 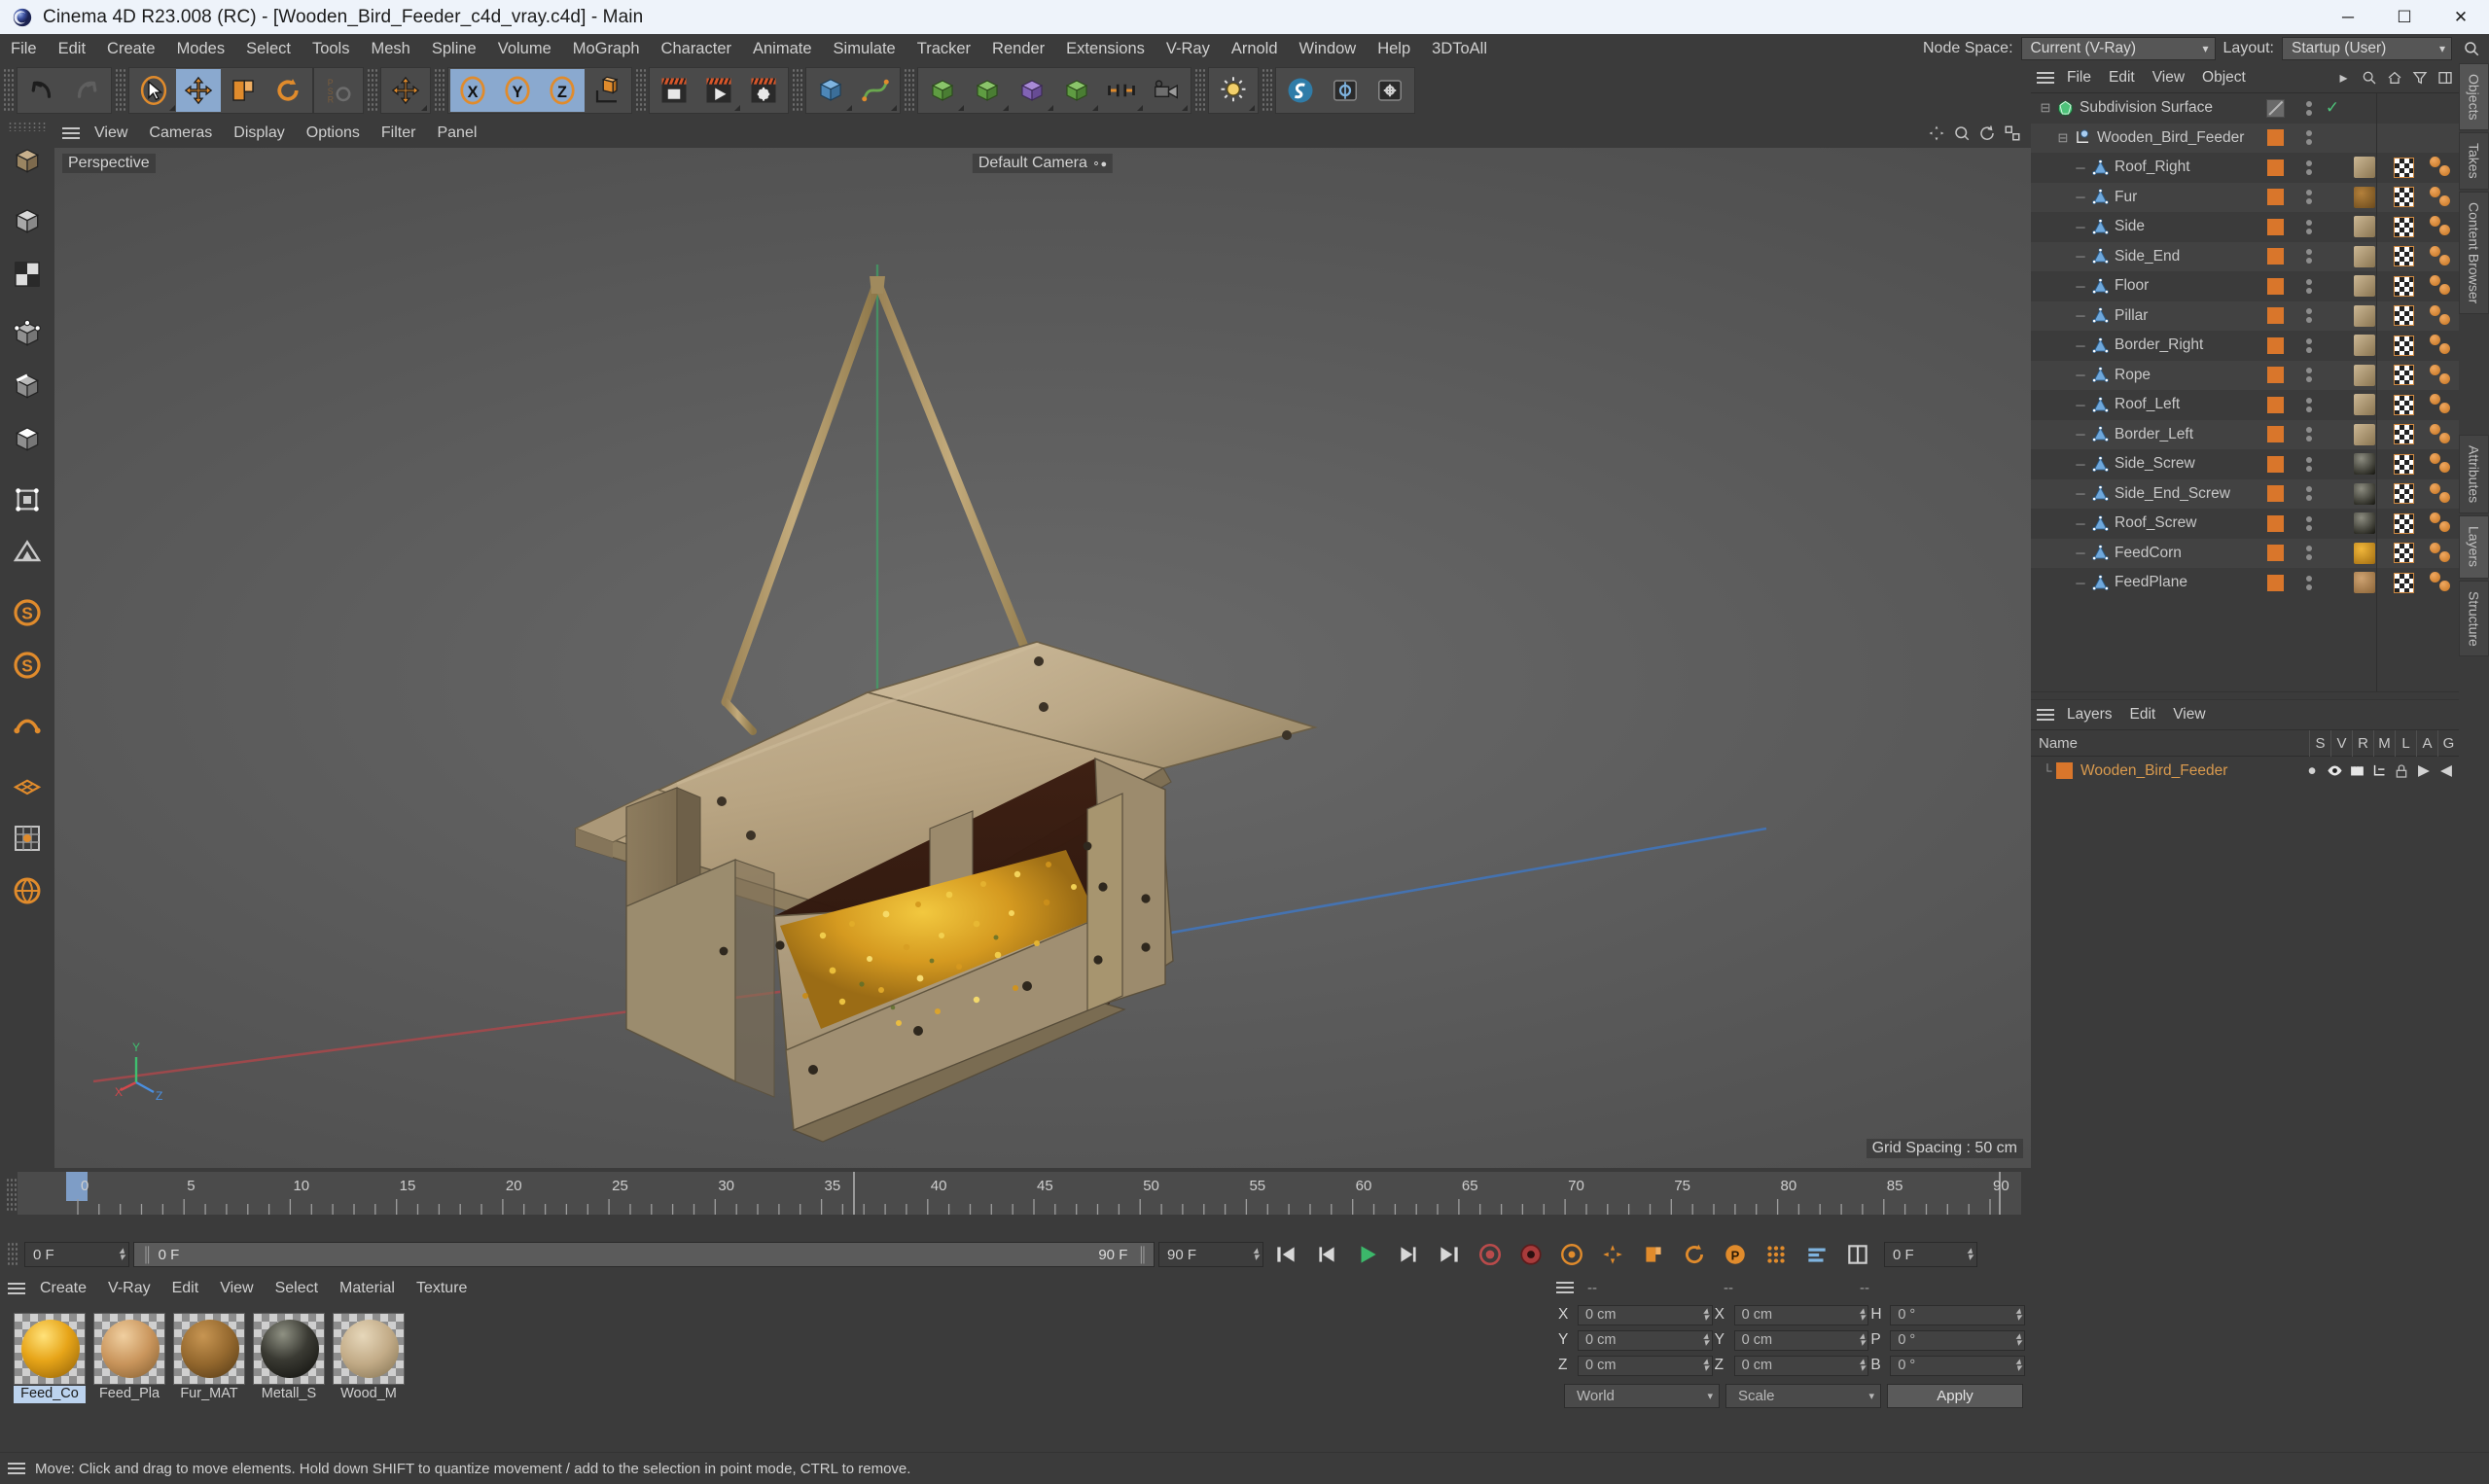 I want to click on layer-row: └ Wooden_Bird_Feeder ● ▶ ◀, so click(x=2245, y=771).